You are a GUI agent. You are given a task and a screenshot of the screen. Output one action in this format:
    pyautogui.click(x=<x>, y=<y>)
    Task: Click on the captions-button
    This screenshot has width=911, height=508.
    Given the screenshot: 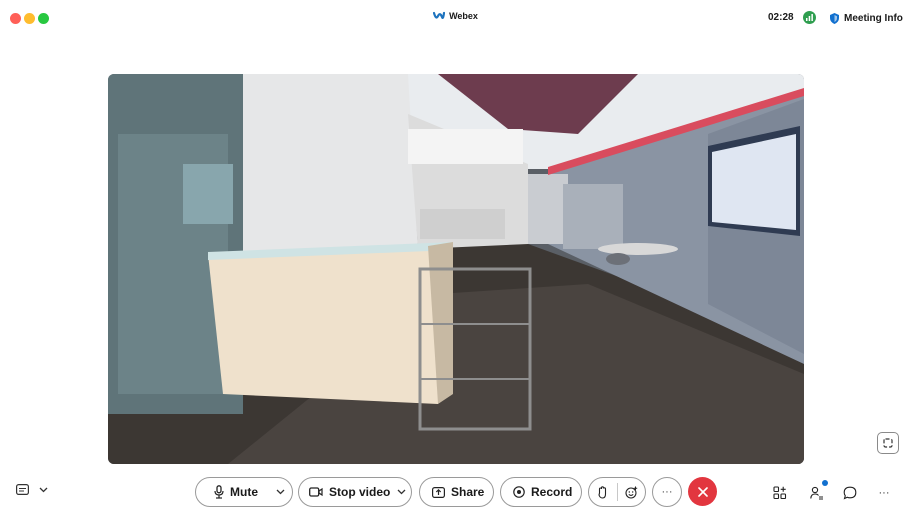 What is the action you would take?
    pyautogui.click(x=32, y=489)
    